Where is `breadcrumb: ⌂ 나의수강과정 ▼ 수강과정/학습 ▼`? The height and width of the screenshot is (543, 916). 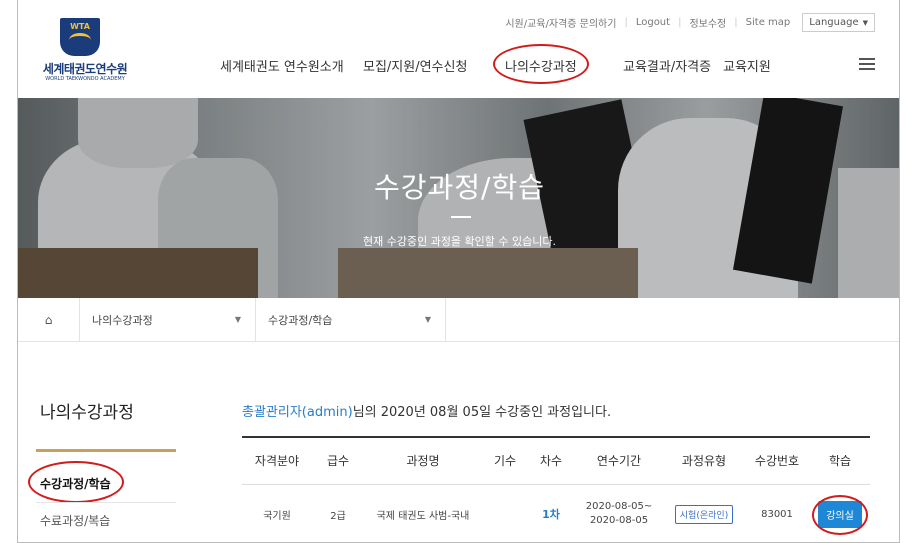 breadcrumb: ⌂ 나의수강과정 ▼ 수강과정/학습 ▼ is located at coordinates (458, 319).